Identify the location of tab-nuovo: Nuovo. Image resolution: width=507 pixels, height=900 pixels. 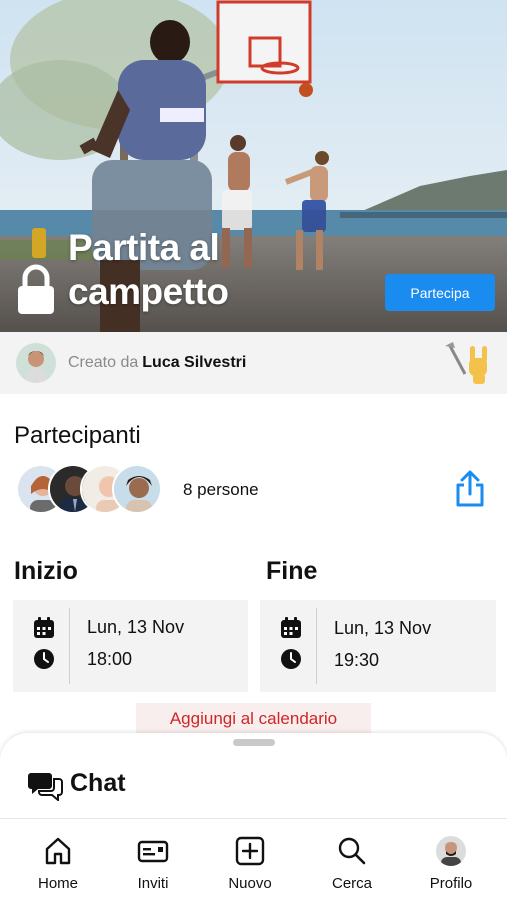
(250, 859).